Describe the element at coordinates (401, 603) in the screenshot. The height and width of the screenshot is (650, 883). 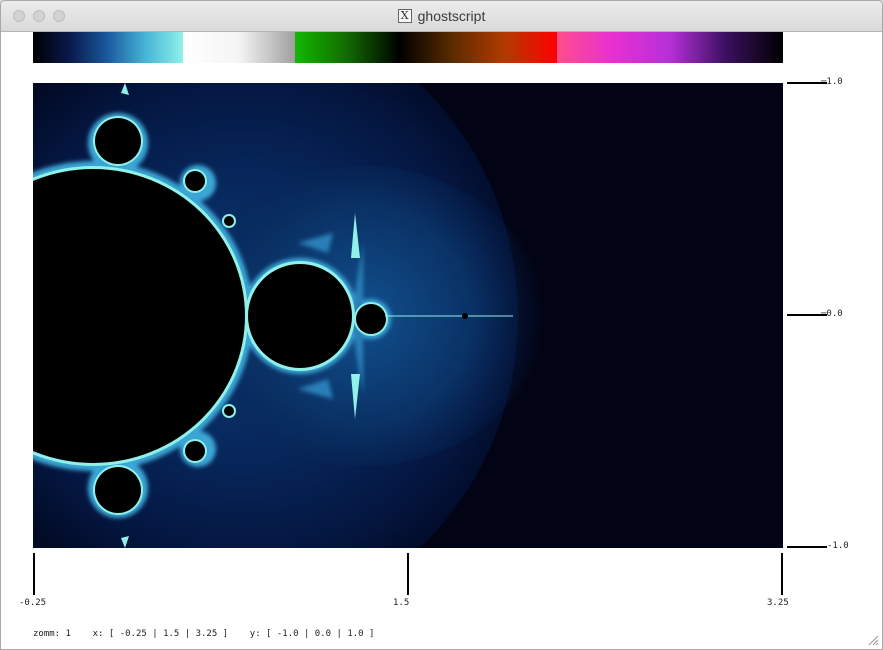
I see `x-tick-label: 1.5` at that location.